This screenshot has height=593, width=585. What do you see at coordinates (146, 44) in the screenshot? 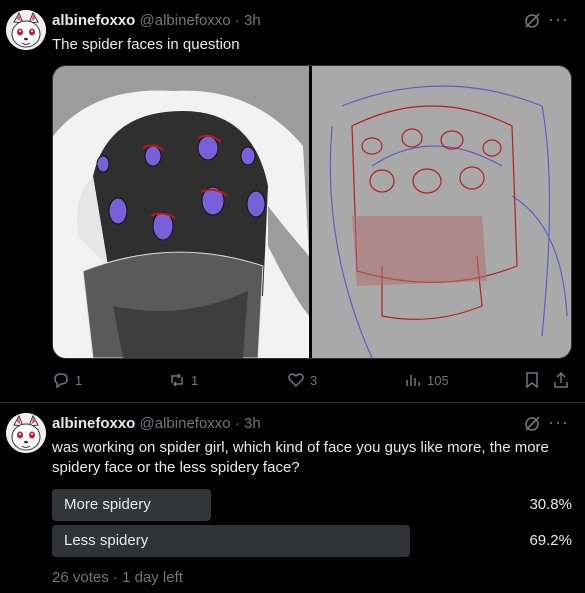
I see `post-text: The spider faces in question` at bounding box center [146, 44].